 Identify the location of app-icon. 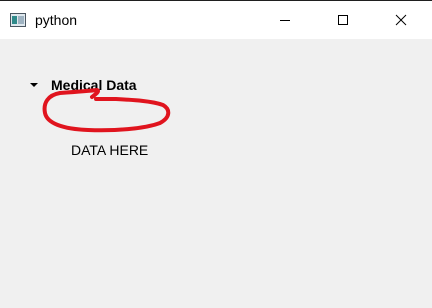
(18, 20).